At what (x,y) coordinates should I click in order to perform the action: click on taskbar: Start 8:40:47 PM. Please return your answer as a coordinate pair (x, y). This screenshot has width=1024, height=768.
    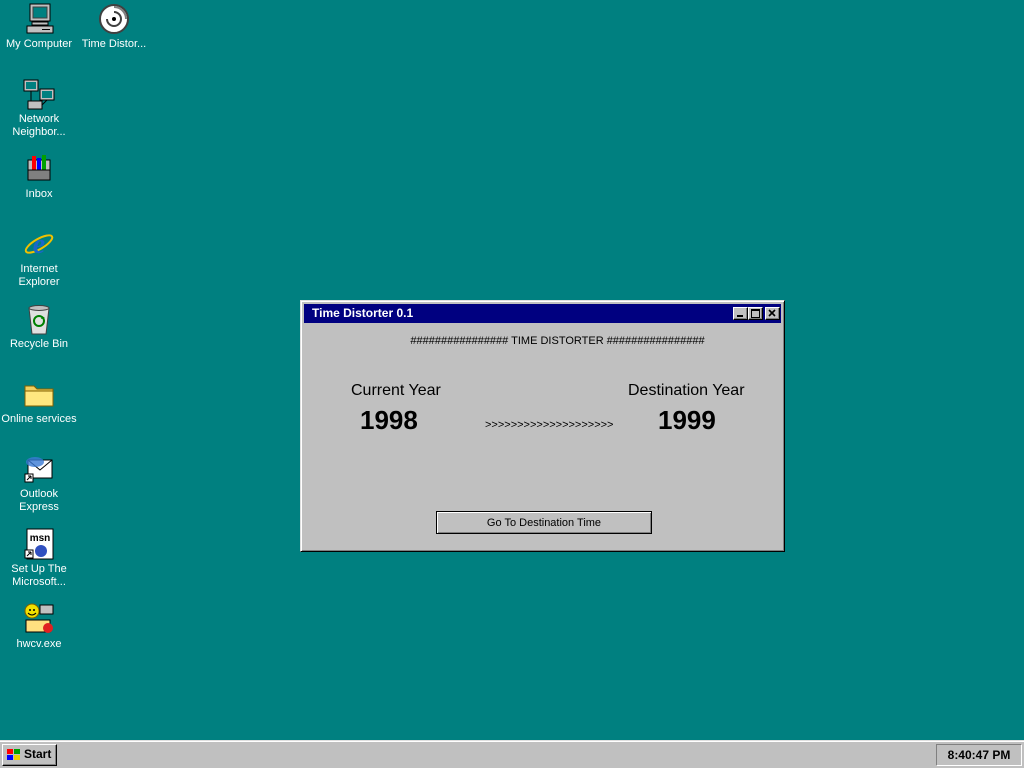
    Looking at the image, I should click on (512, 754).